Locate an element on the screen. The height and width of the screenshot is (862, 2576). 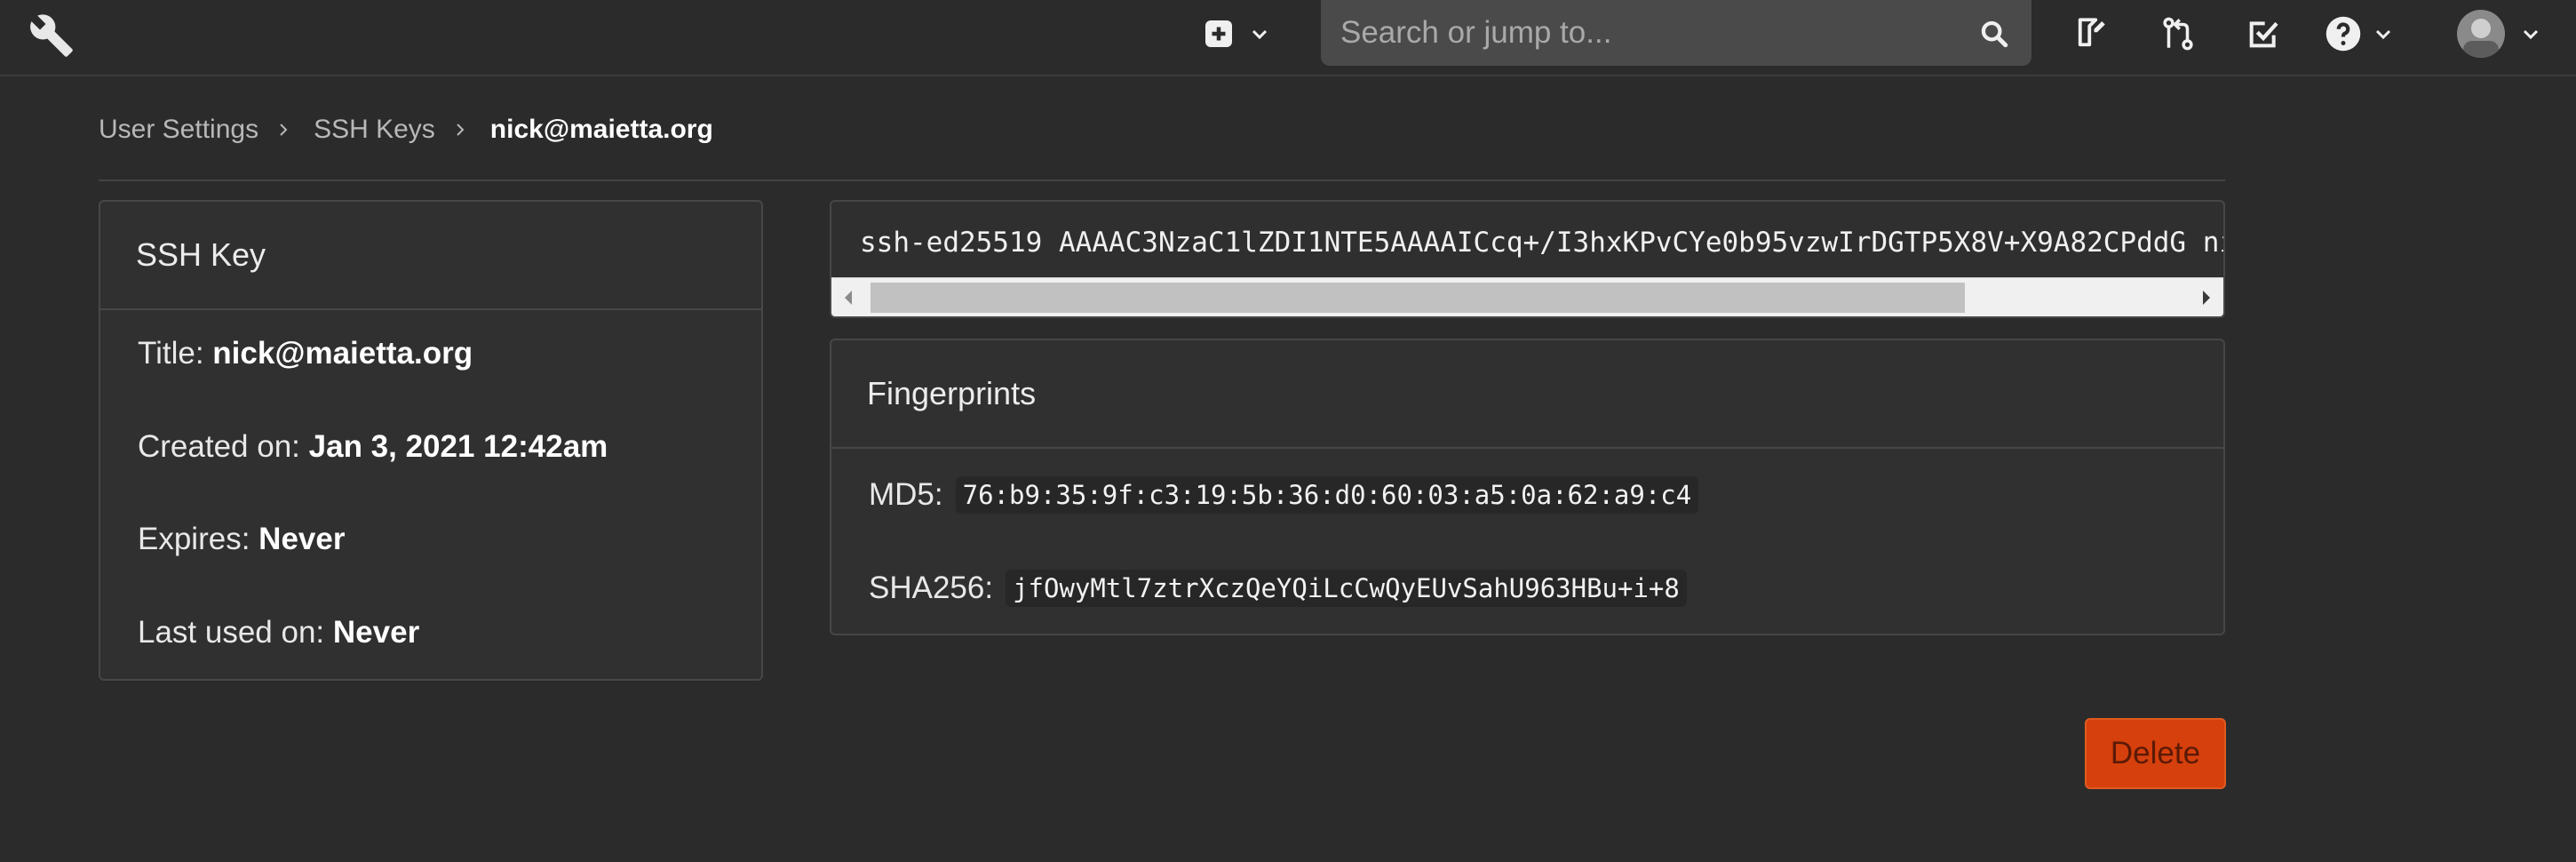
breadcrumb-user-settings: User Settings is located at coordinates (178, 130).